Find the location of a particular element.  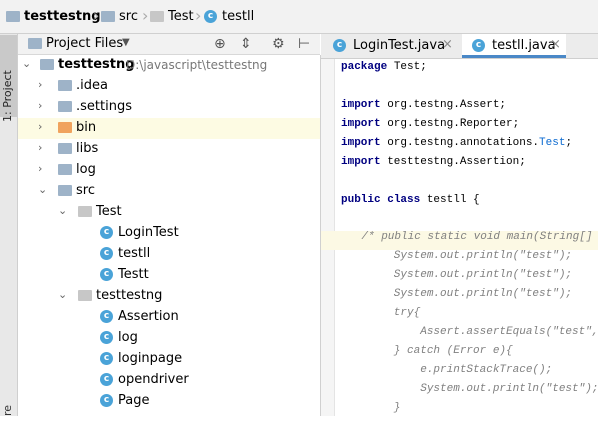

tree-item-label: testll is located at coordinates (134, 253).